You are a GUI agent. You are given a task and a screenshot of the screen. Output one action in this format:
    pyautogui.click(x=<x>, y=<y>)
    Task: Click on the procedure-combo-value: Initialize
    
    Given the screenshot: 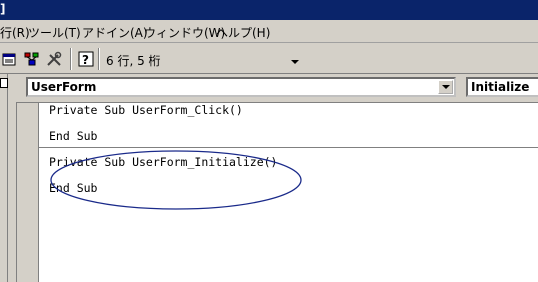 What is the action you would take?
    pyautogui.click(x=500, y=87)
    